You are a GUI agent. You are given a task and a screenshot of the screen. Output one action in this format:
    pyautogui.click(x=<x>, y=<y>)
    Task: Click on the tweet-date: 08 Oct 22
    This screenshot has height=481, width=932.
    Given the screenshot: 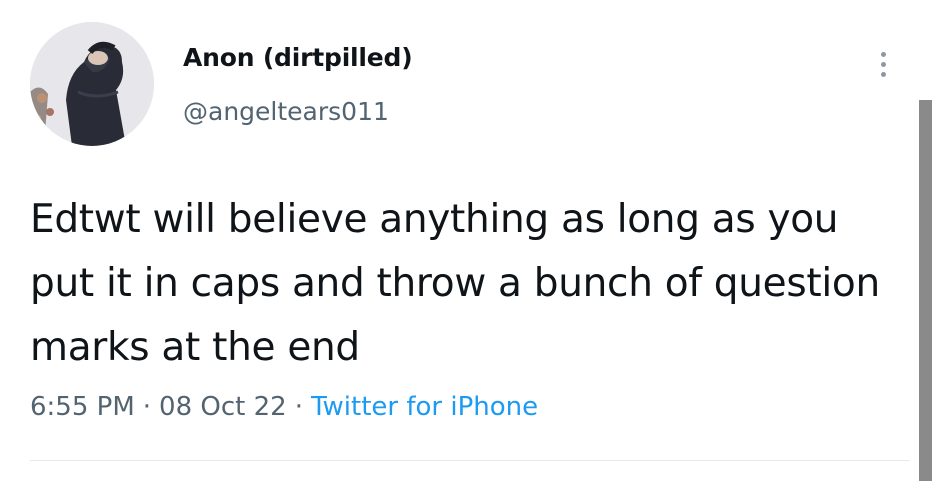 What is the action you would take?
    pyautogui.click(x=223, y=407)
    